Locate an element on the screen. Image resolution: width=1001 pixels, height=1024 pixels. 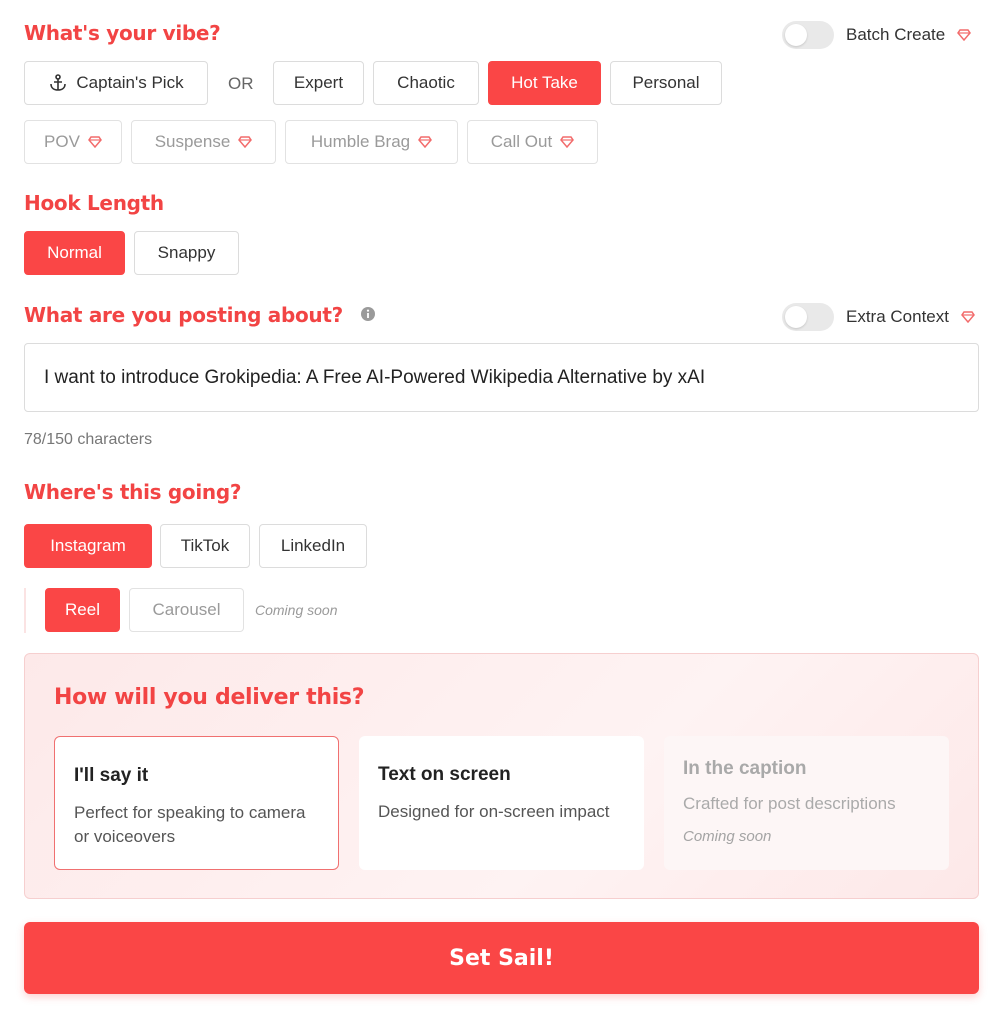
format-carousel: Carousel is located at coordinates (186, 610).